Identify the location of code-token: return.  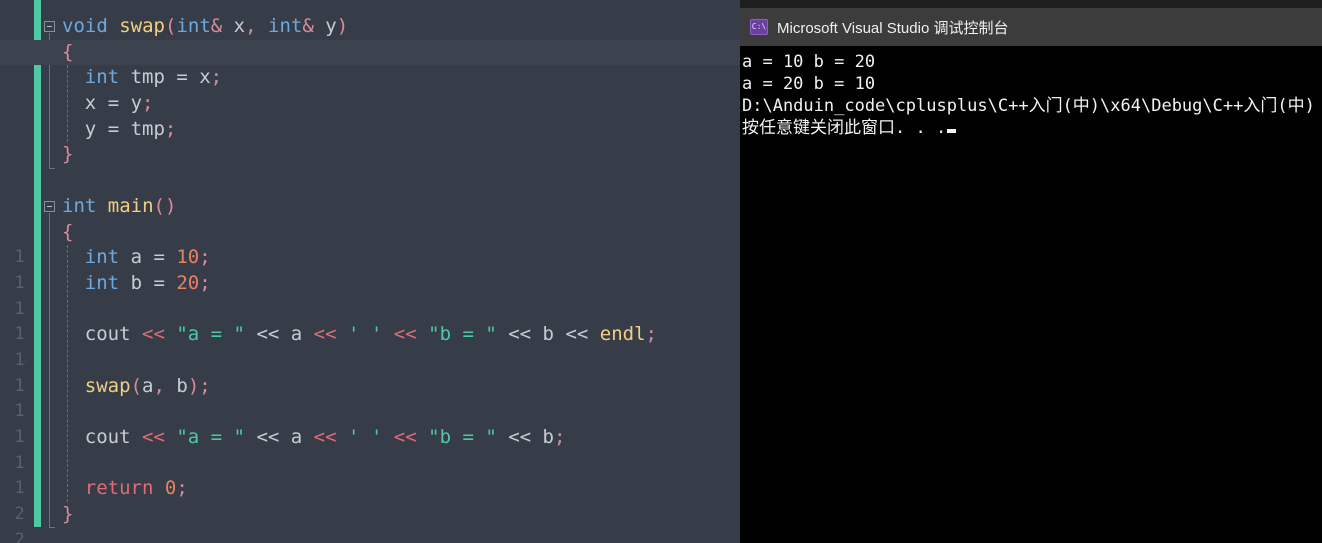
(119, 488).